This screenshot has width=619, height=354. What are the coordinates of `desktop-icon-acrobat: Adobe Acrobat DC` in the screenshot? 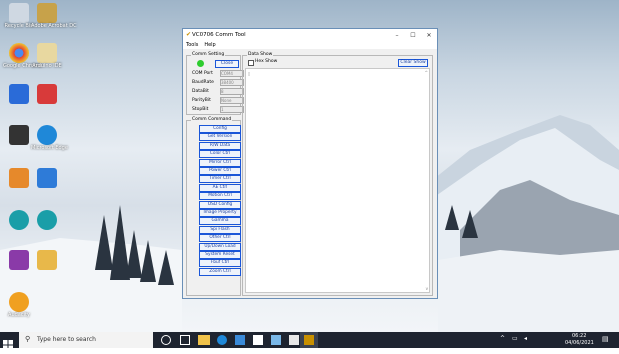 It's located at (54, 16).